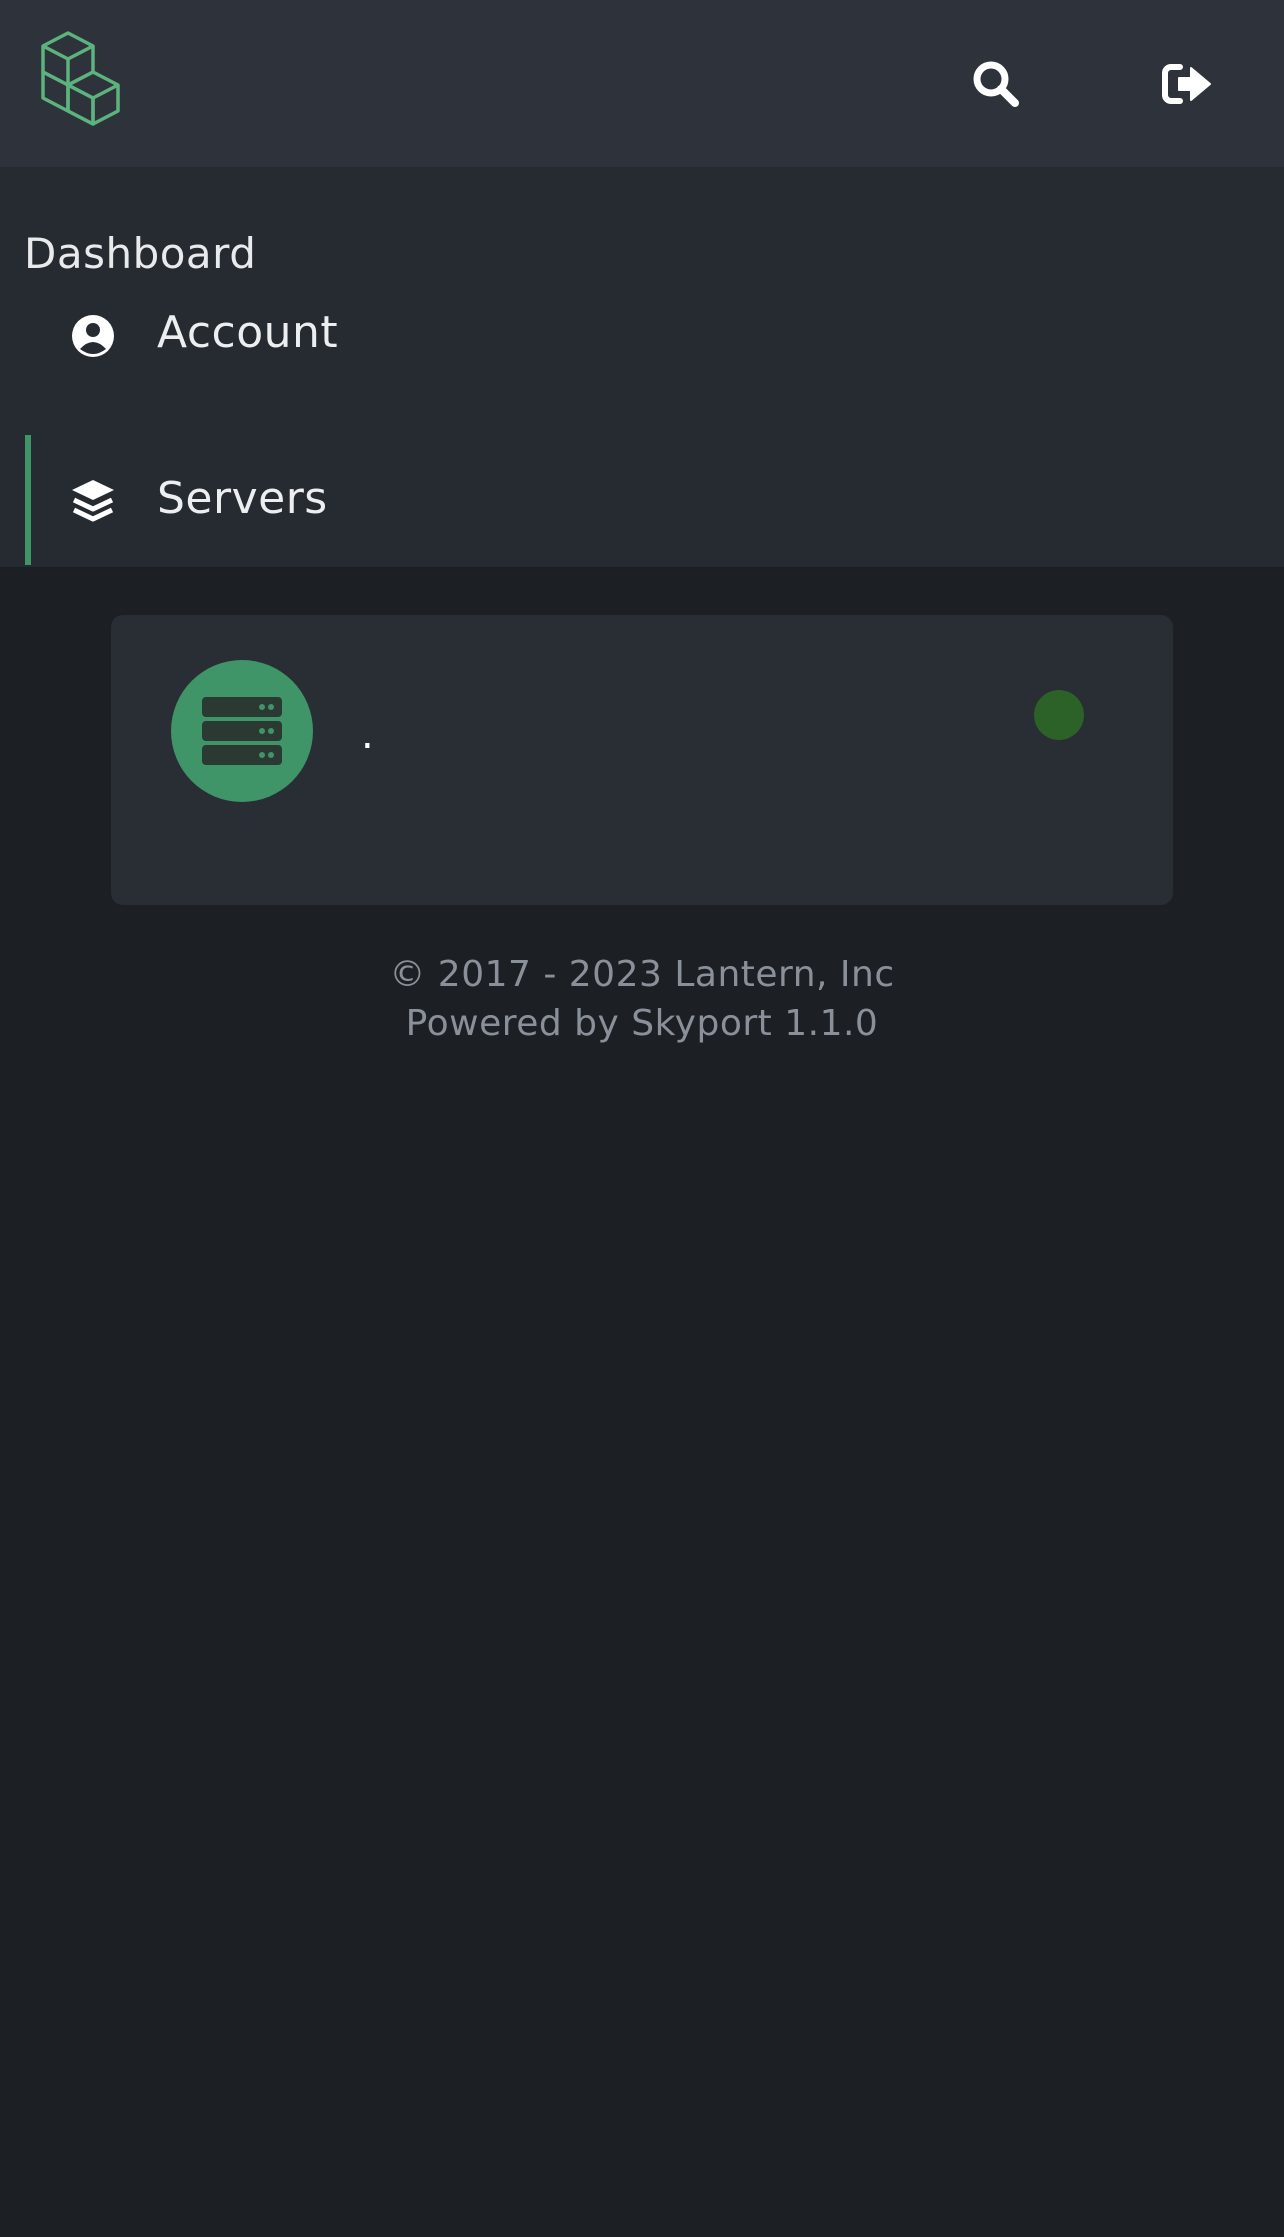 This screenshot has height=2237, width=1284. Describe the element at coordinates (642, 1023) in the screenshot. I see `powered-by-text: Powered by Skyport 1.1.0` at that location.